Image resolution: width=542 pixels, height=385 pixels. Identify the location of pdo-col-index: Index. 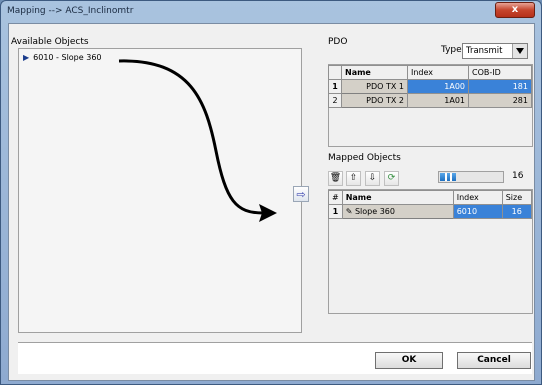
(438, 72).